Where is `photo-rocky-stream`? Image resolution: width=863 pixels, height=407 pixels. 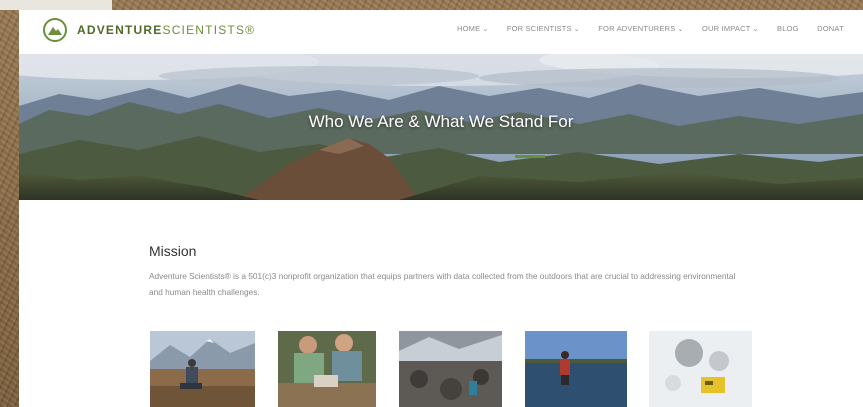 photo-rocky-stream is located at coordinates (450, 369).